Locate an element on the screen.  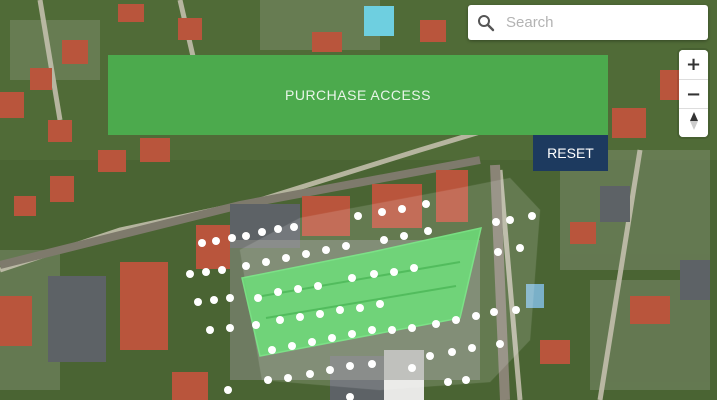
search-input is located at coordinates (601, 22).